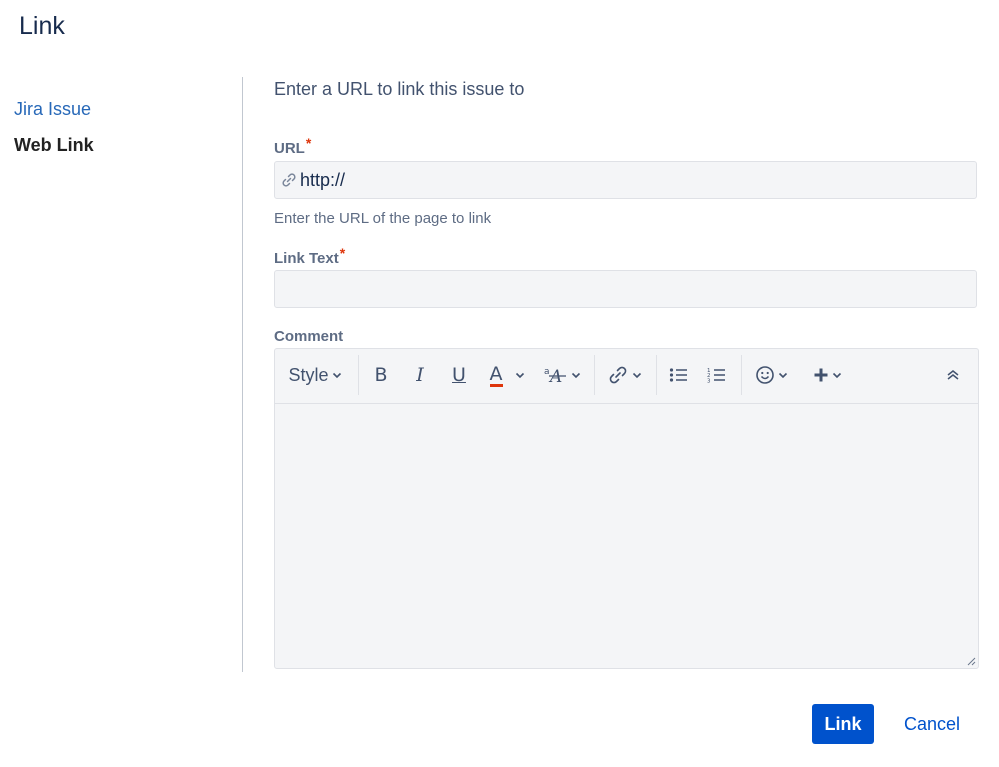  What do you see at coordinates (555, 376) in the screenshot?
I see `text-effects-icon: a A` at bounding box center [555, 376].